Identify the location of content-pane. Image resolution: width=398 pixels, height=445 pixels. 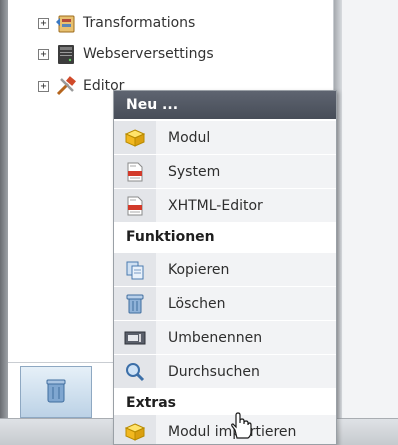
(370, 209).